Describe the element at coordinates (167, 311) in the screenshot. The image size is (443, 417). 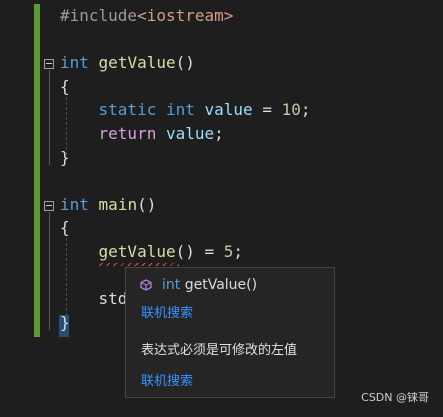
I see `search-online-link: 联机搜索` at that location.